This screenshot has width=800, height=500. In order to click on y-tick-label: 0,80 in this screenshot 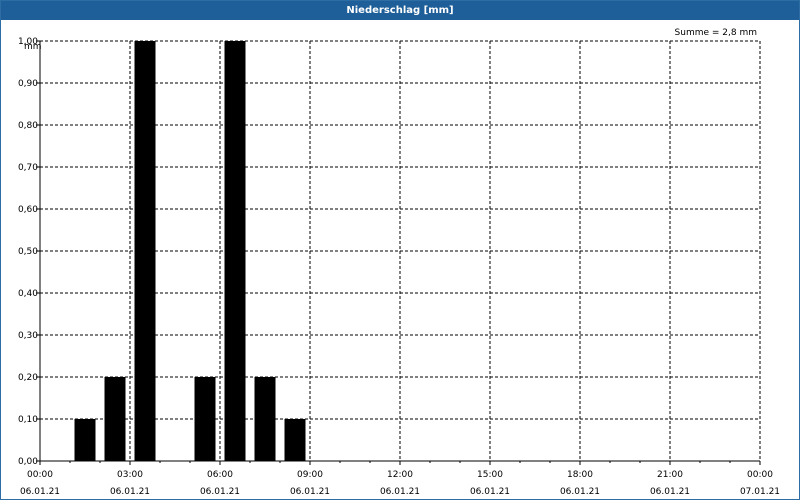, I will do `click(28, 126)`.